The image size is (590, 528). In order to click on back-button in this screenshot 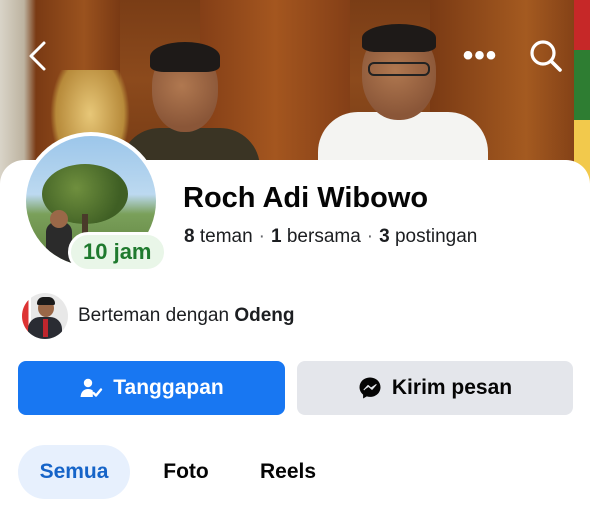, I will do `click(37, 56)`.